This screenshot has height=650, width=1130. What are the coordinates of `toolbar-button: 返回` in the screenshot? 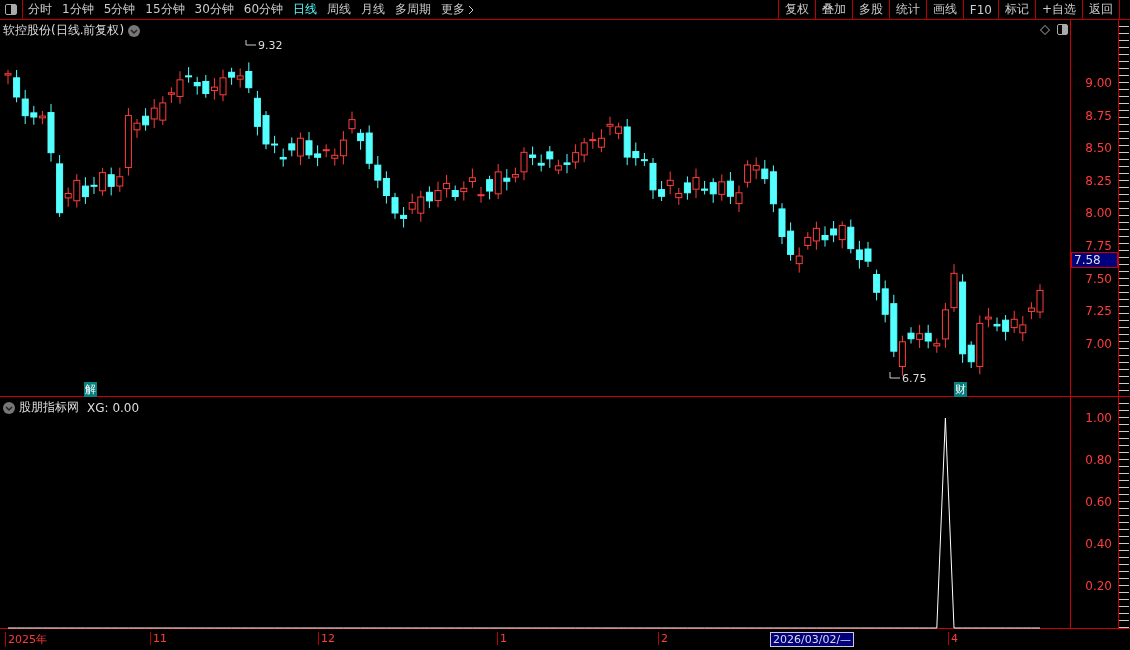 It's located at (1101, 9).